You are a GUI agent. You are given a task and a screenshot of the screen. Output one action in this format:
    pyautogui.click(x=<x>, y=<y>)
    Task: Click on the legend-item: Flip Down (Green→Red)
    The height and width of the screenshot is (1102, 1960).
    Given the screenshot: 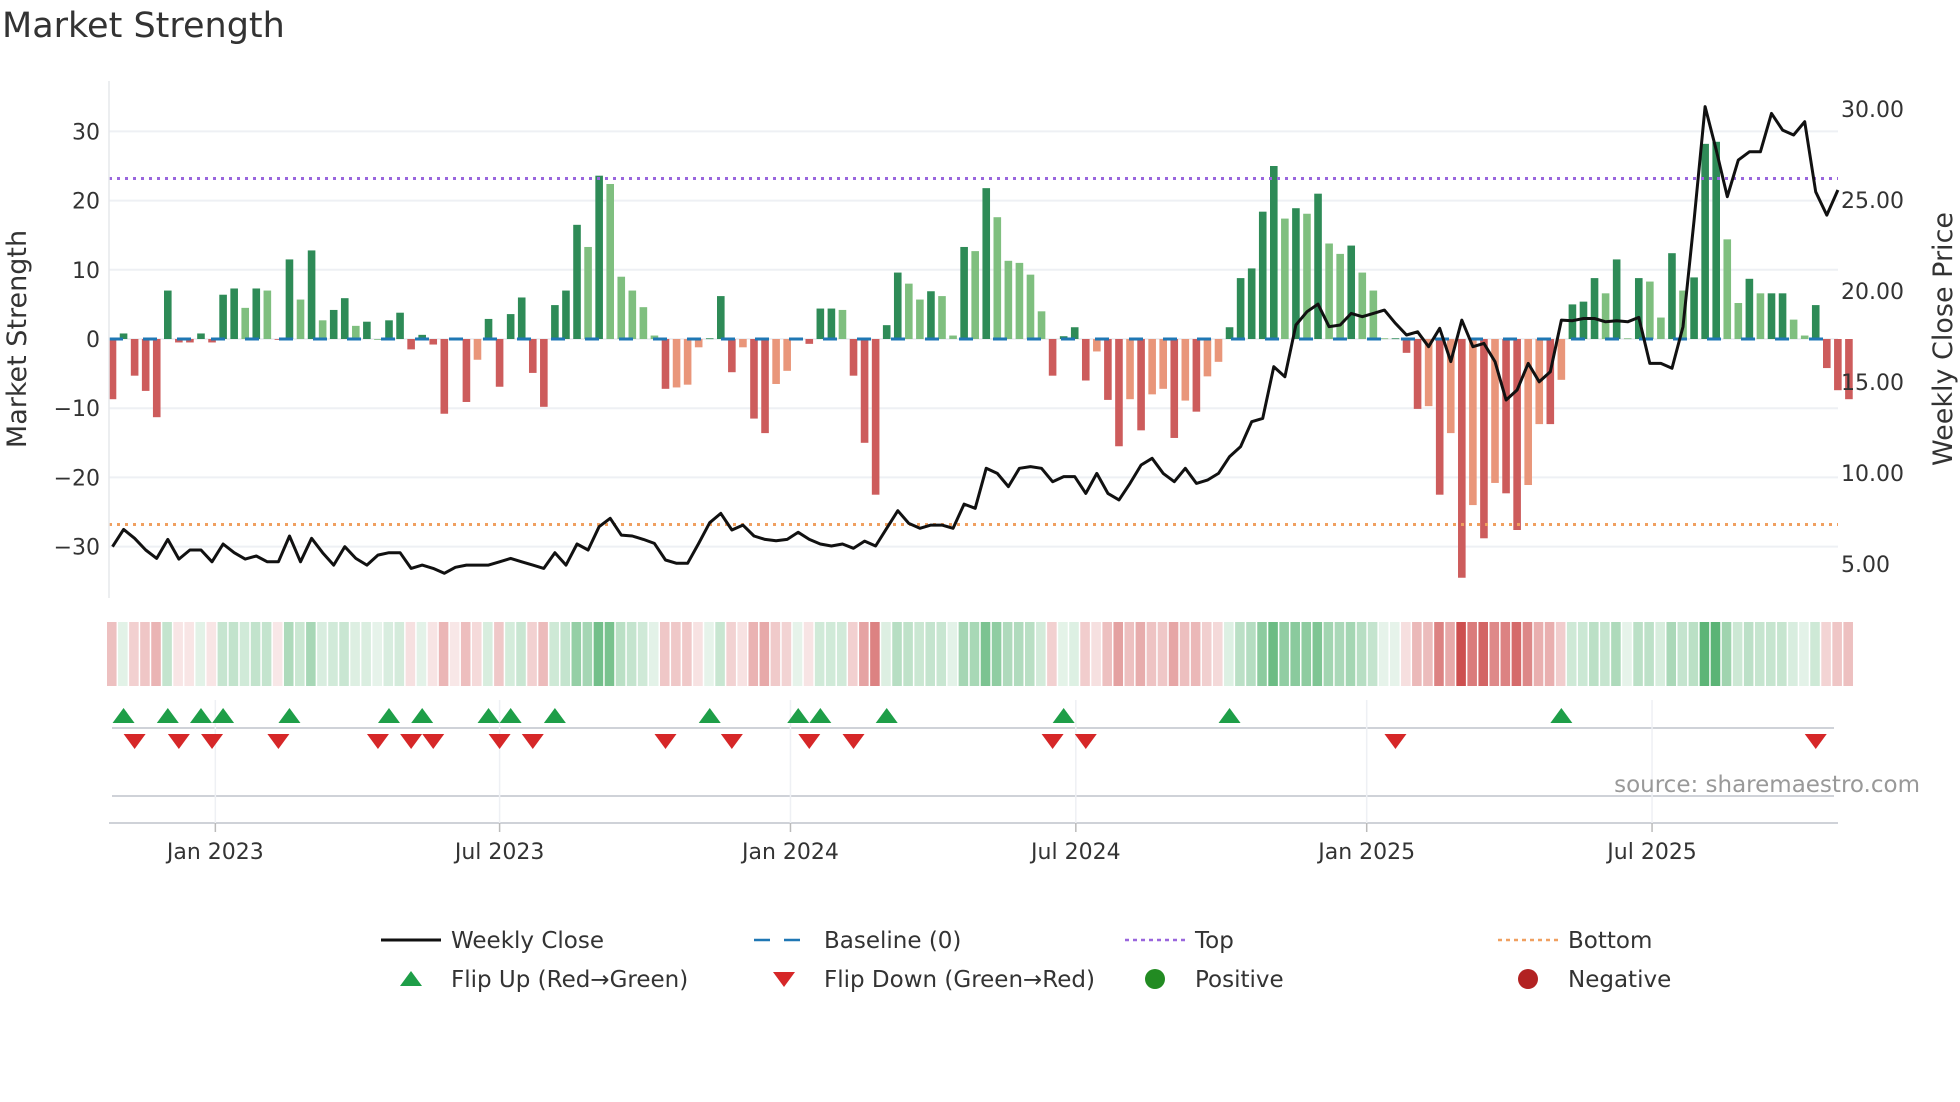 What is the action you would take?
    pyautogui.click(x=934, y=980)
    